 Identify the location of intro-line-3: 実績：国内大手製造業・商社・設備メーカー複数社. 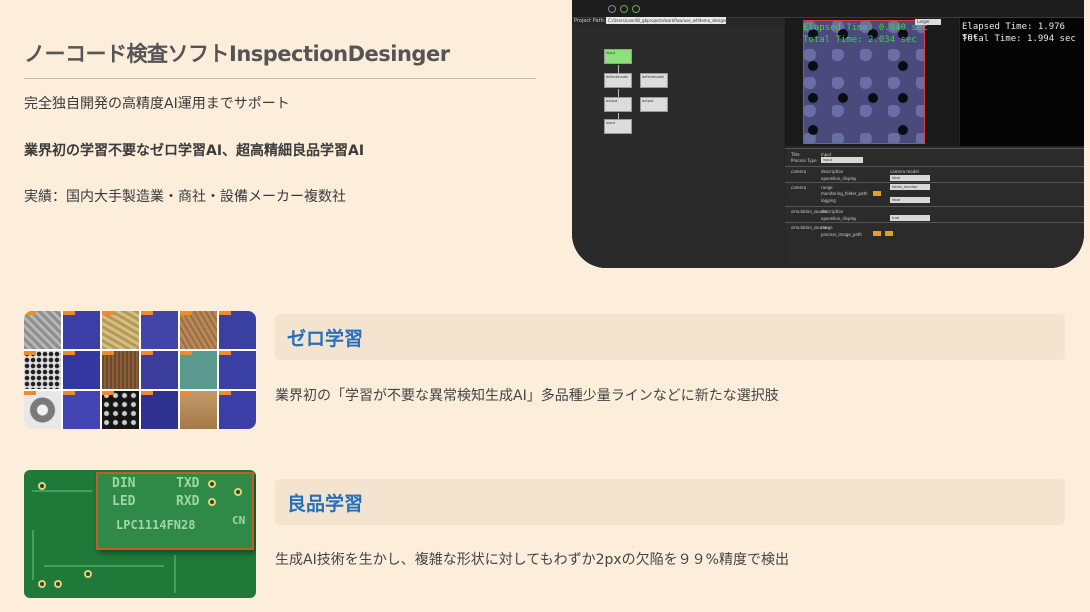
(185, 197).